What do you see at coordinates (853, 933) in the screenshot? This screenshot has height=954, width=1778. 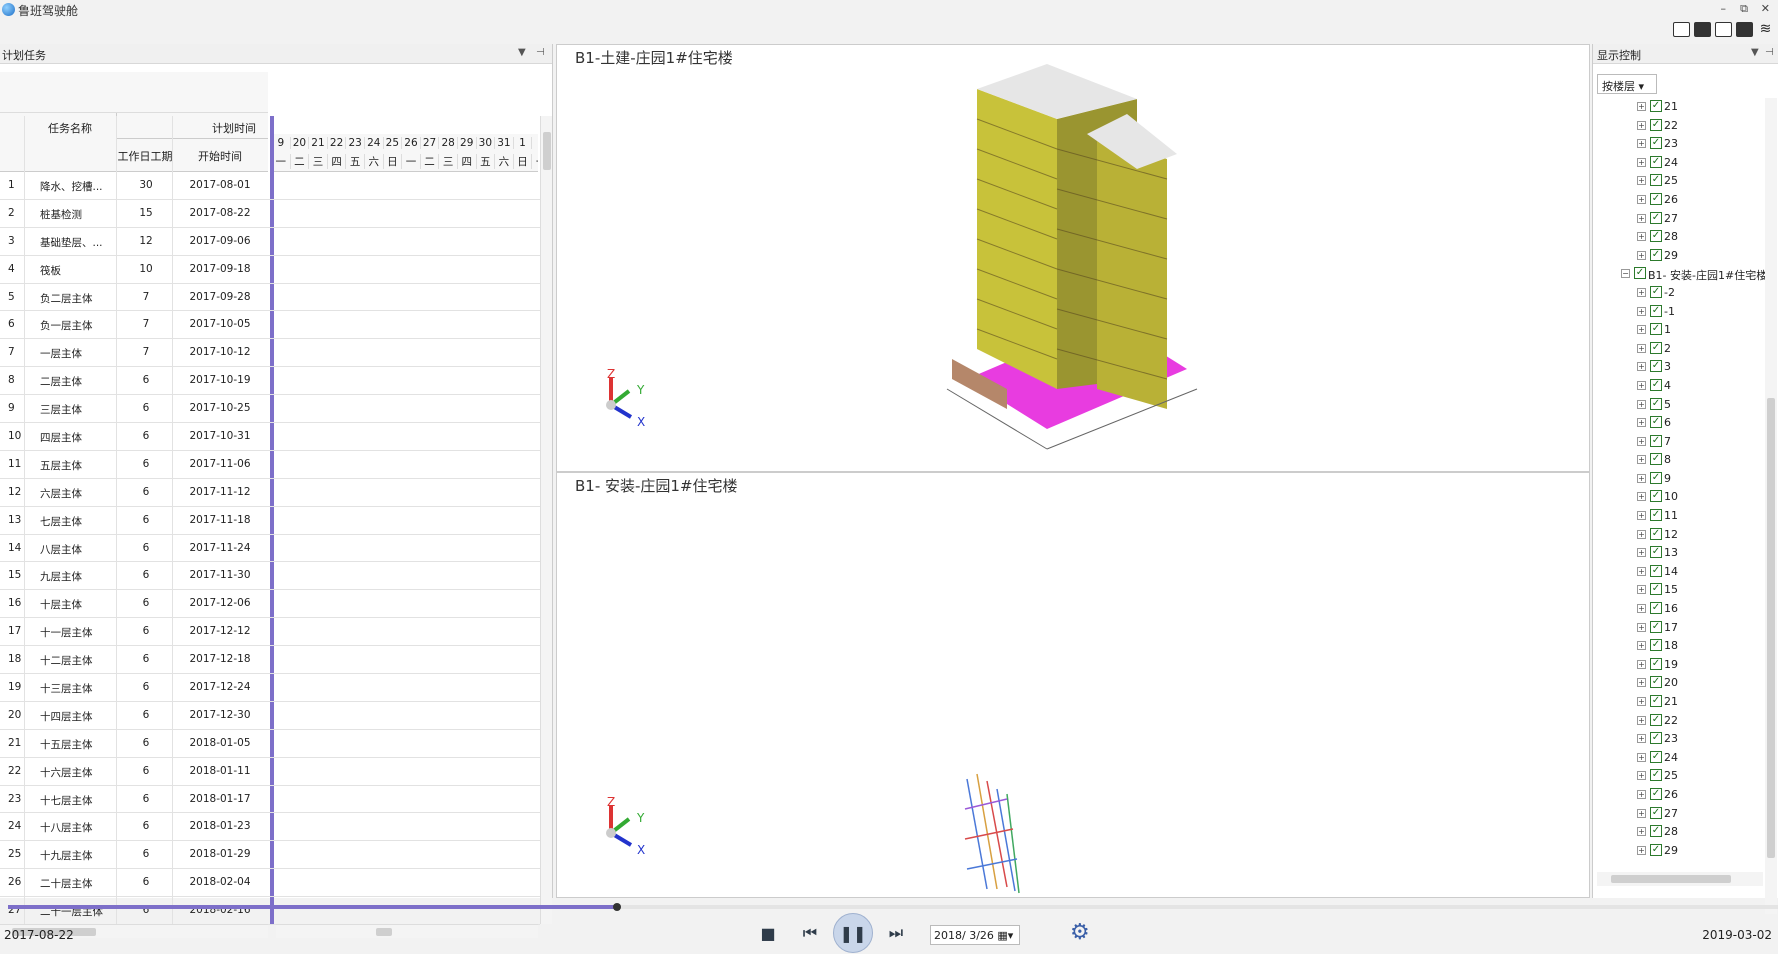 I see `pause-button: ❚❚` at bounding box center [853, 933].